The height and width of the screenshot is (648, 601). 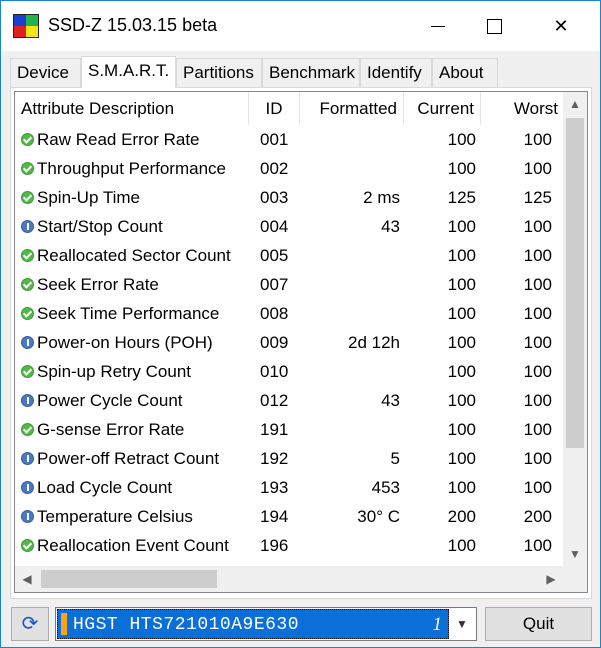 What do you see at coordinates (538, 624) in the screenshot?
I see `quit-button: Quit` at bounding box center [538, 624].